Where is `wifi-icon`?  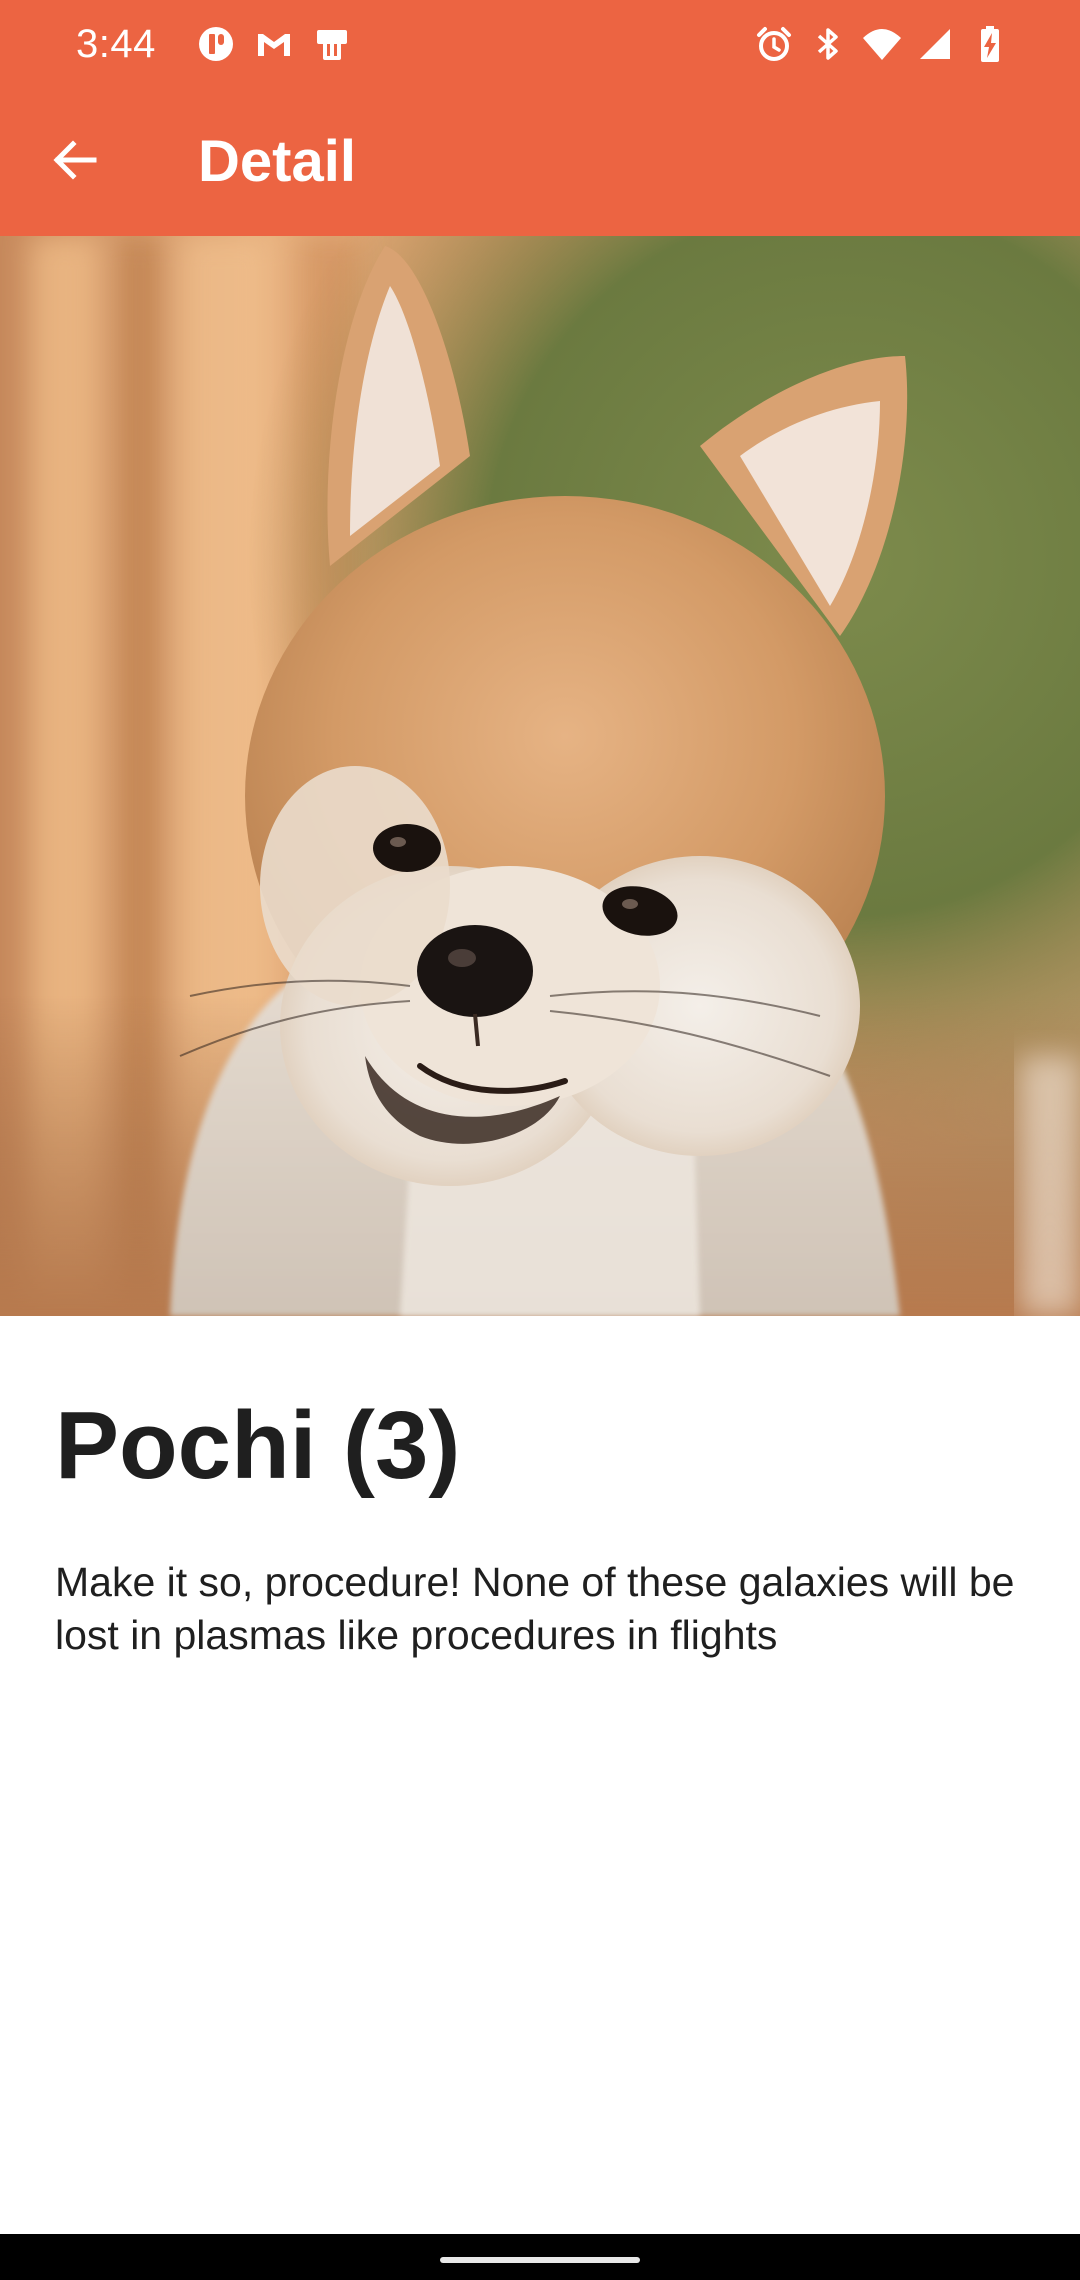
wifi-icon is located at coordinates (882, 44).